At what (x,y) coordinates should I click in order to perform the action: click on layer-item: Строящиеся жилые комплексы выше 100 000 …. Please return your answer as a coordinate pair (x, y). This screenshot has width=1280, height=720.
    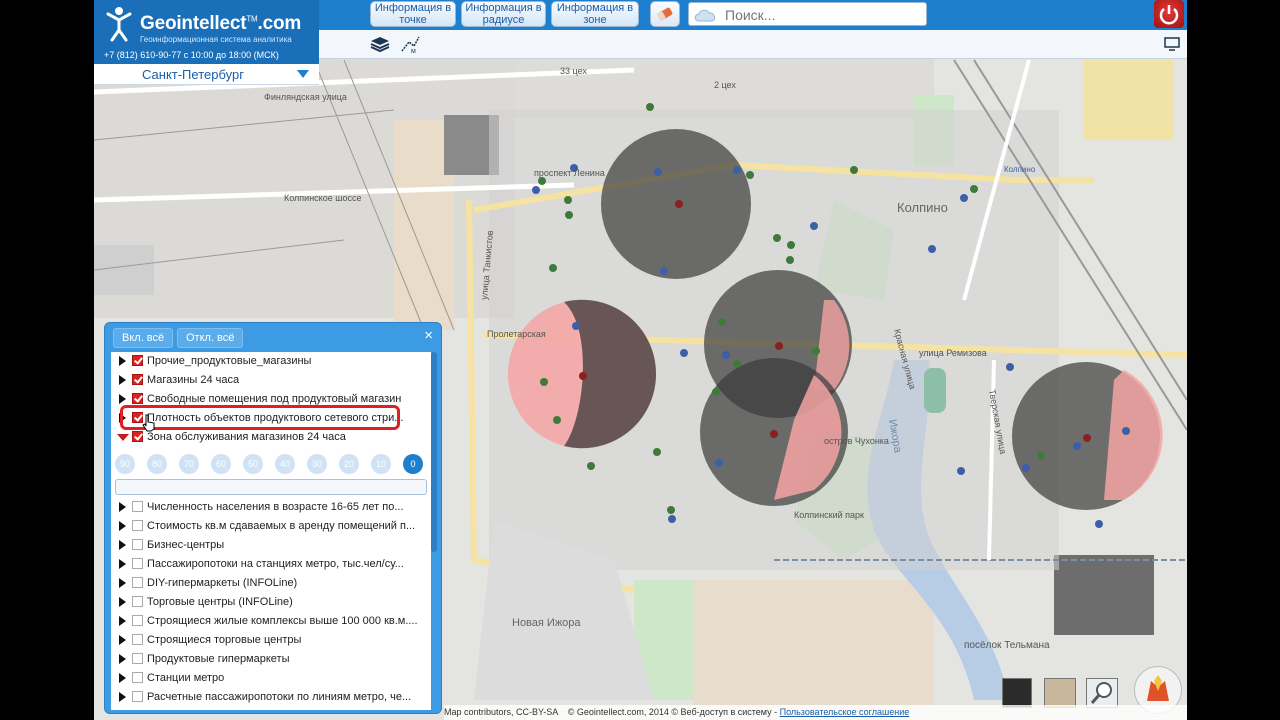
    Looking at the image, I should click on (271, 621).